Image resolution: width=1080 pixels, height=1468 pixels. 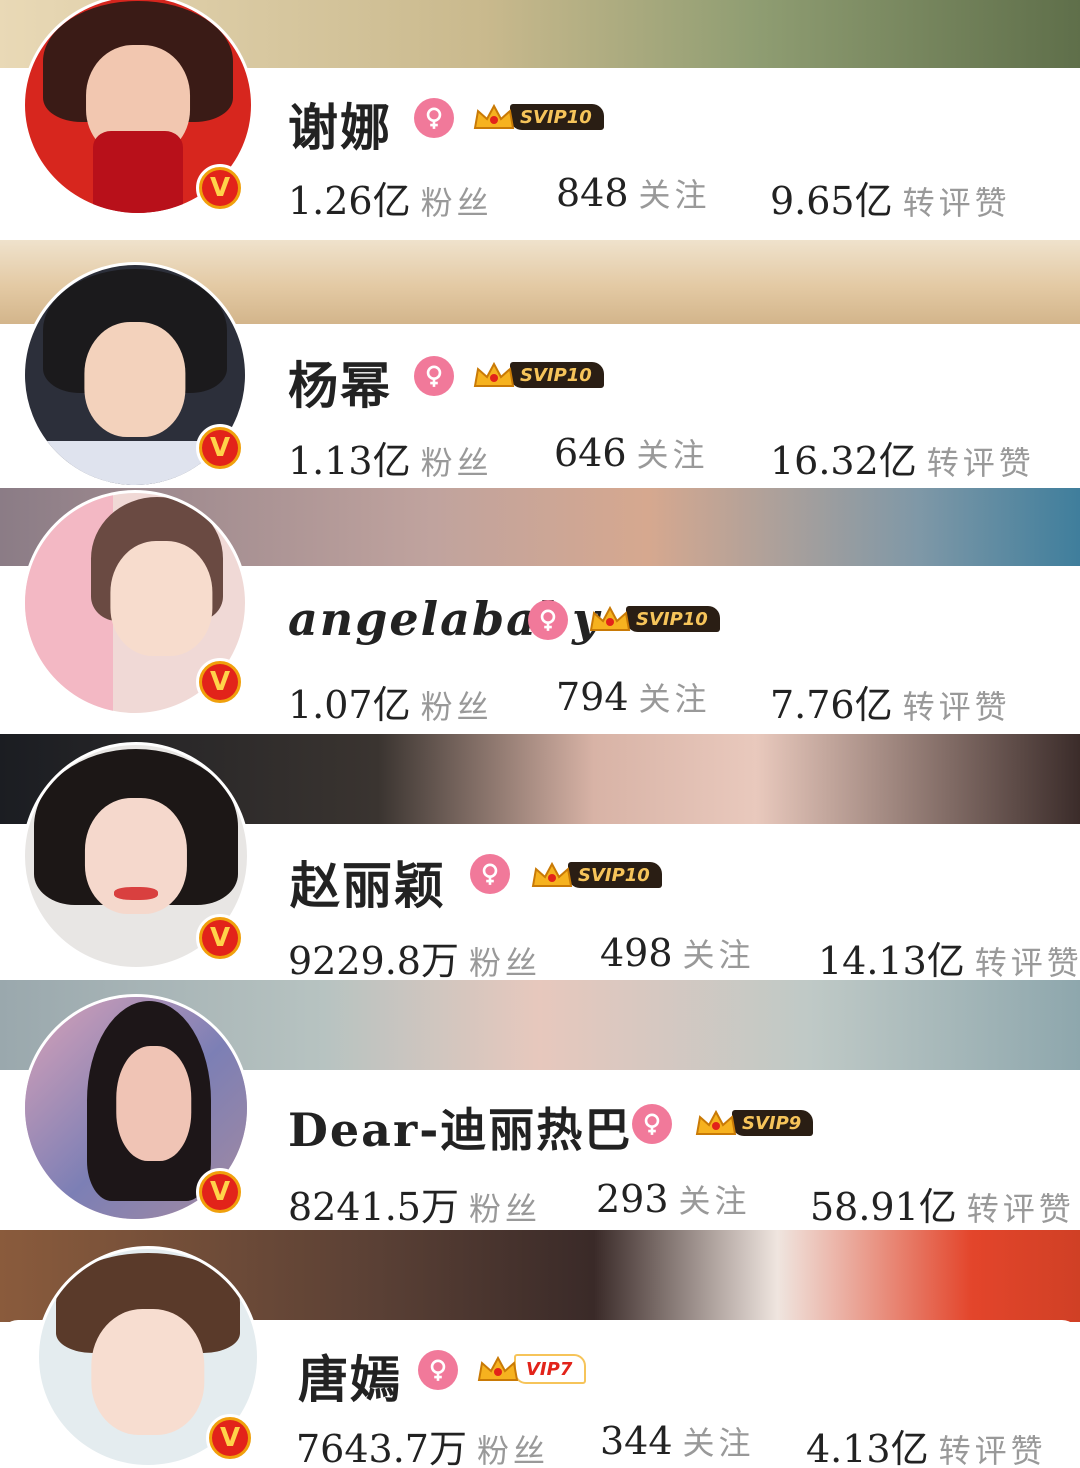 I want to click on vip-badge: SVIP9, so click(x=754, y=1123).